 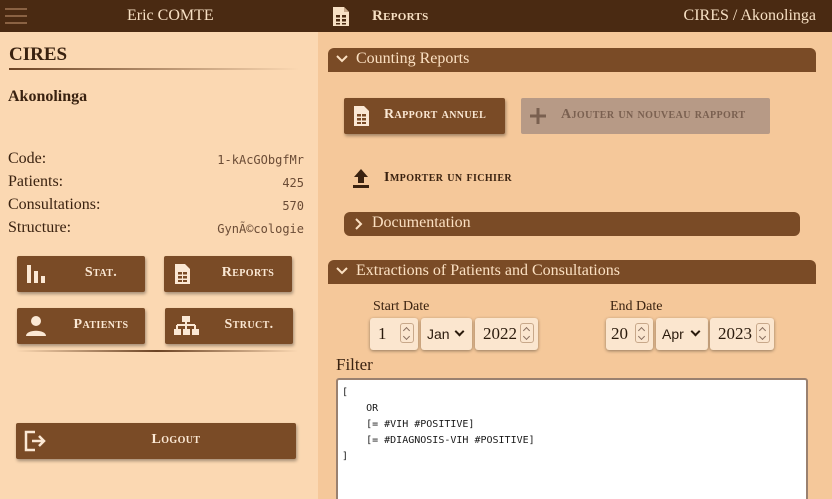 I want to click on page-title: Reports, so click(x=400, y=16).